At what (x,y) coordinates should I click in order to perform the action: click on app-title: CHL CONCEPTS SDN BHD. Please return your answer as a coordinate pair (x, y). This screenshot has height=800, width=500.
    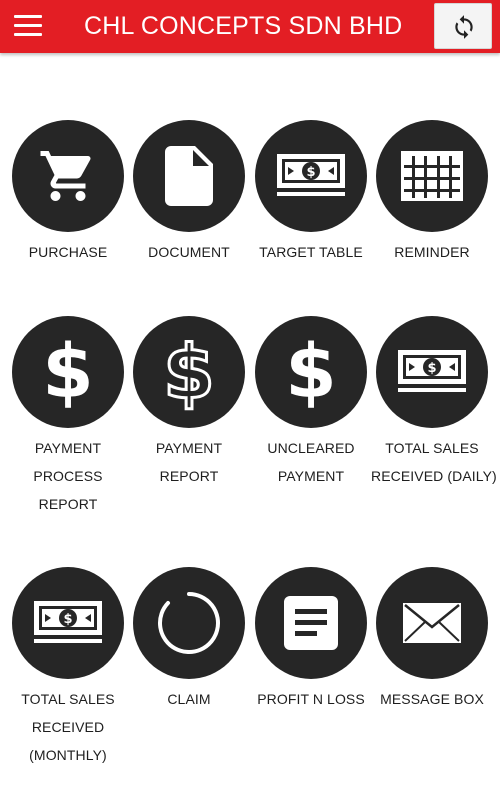
    Looking at the image, I should click on (243, 26).